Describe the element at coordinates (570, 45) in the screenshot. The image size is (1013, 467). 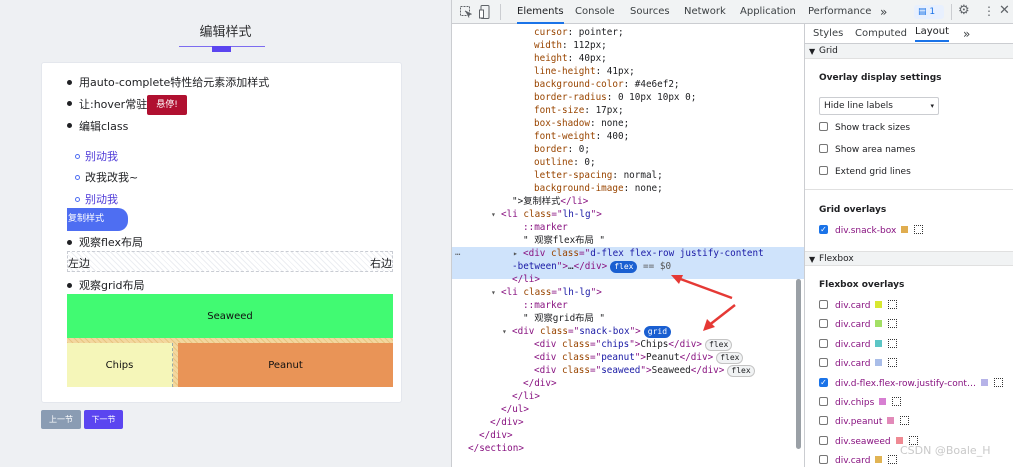
I see `dom-line: width: 112px;` at that location.